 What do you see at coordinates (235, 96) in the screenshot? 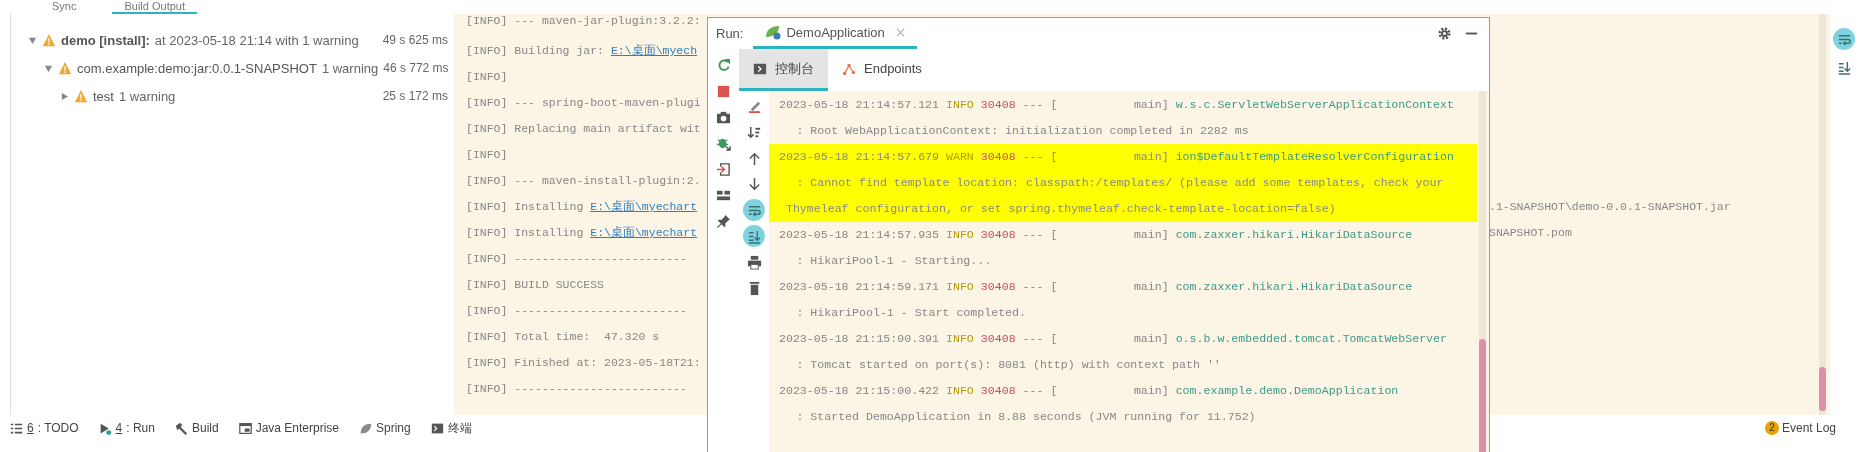
I see `tree-row: test 1 warning 25 s 172 ms` at bounding box center [235, 96].